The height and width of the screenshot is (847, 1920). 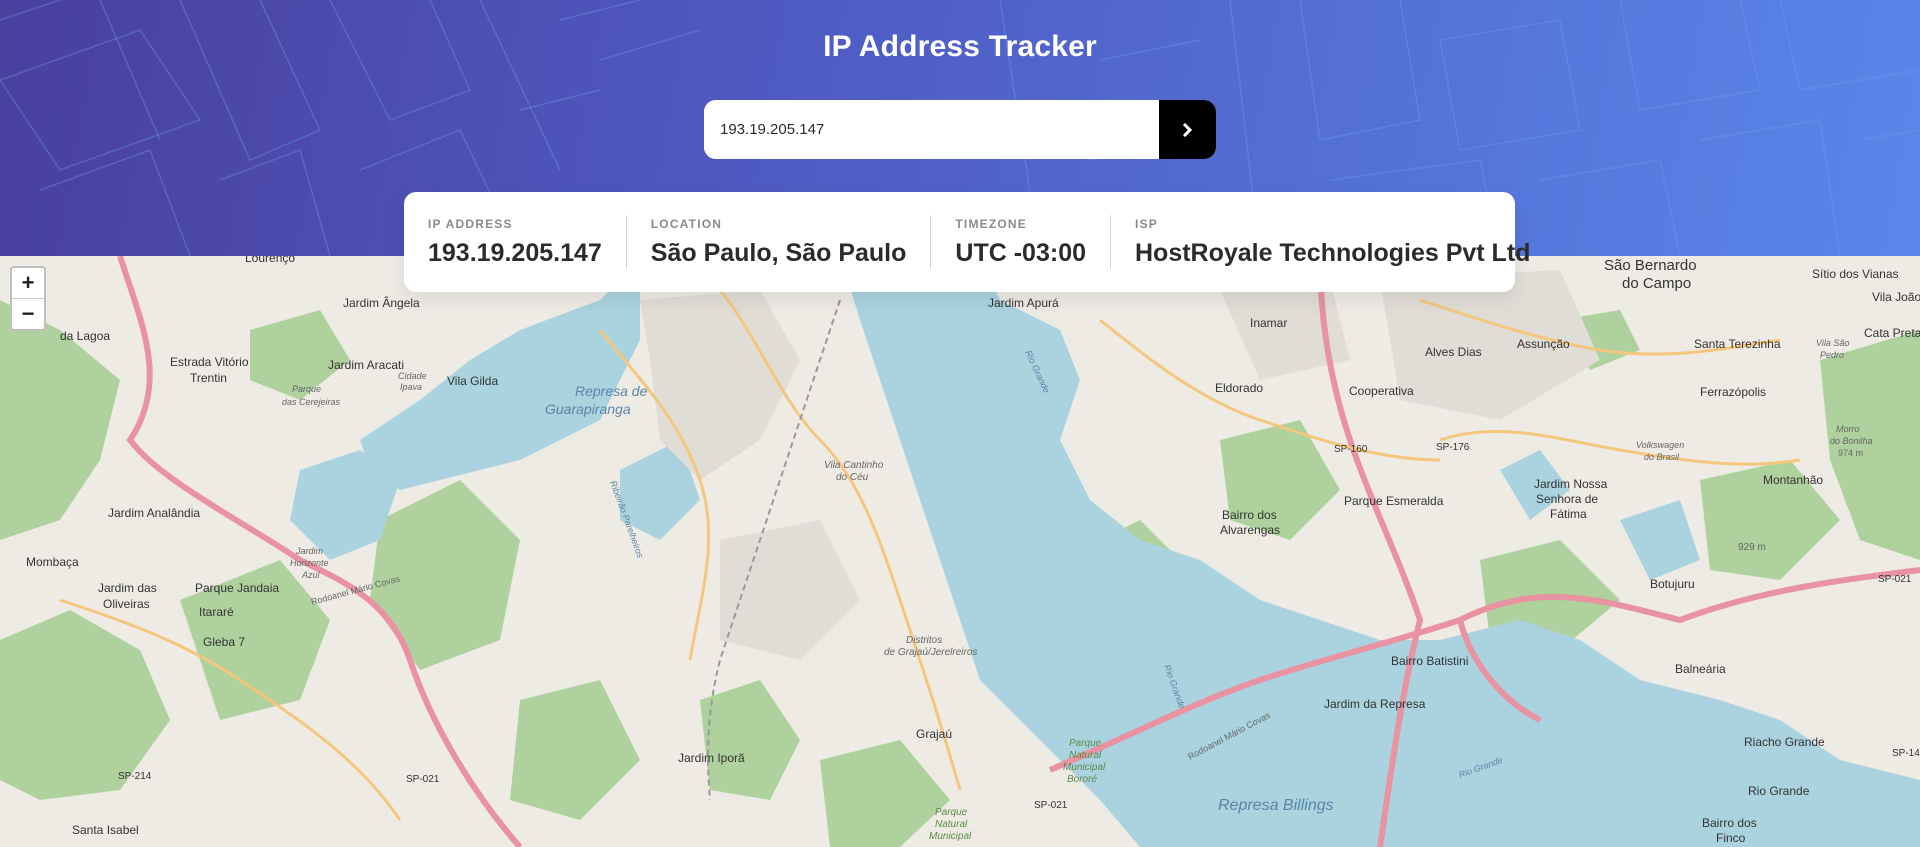 What do you see at coordinates (28, 314) in the screenshot?
I see `zoom-out-button: −` at bounding box center [28, 314].